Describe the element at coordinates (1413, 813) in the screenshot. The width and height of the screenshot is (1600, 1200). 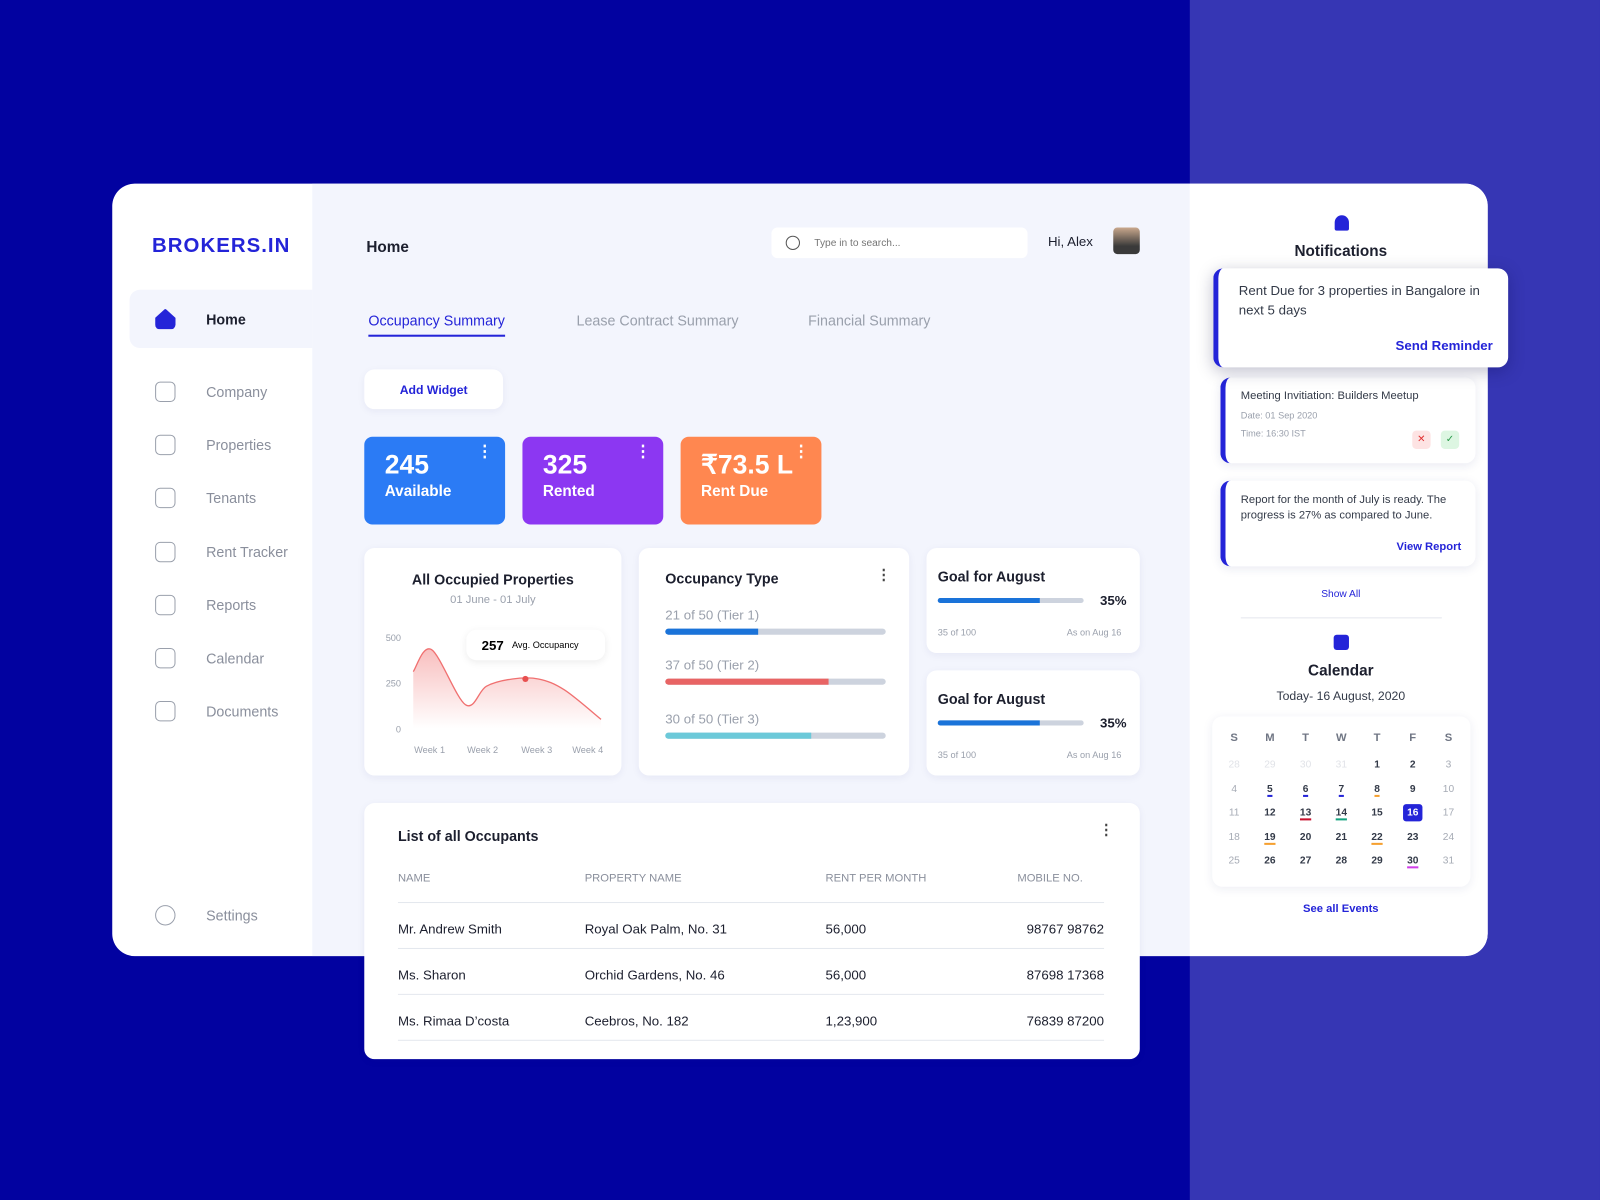
I see `calendar-day: 16` at that location.